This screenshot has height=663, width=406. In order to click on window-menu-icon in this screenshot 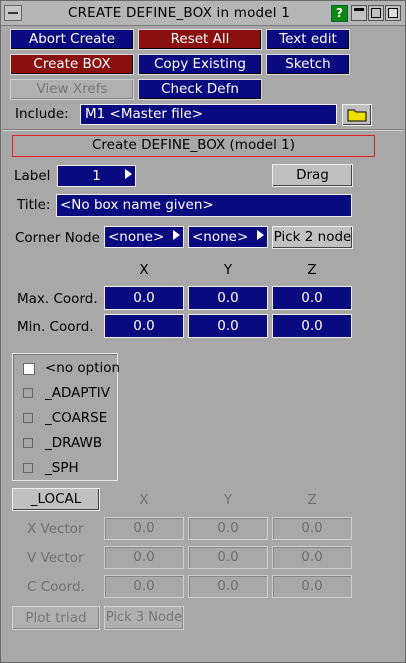, I will do `click(13, 13)`.